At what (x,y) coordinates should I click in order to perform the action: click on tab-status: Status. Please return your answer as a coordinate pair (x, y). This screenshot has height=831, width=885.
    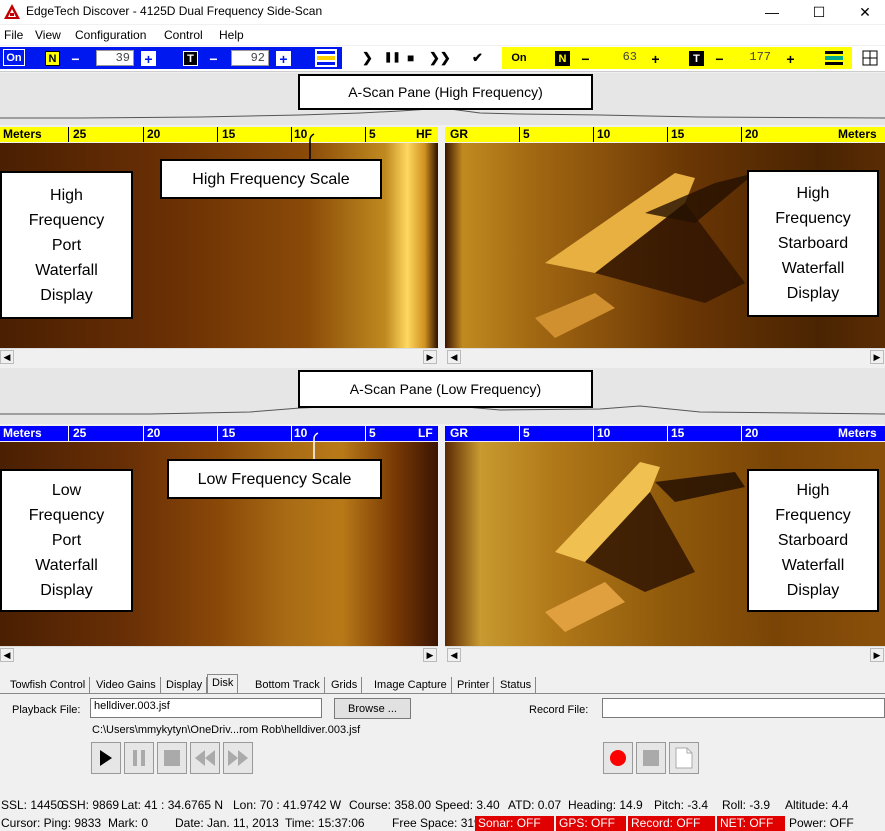
    Looking at the image, I should click on (516, 685).